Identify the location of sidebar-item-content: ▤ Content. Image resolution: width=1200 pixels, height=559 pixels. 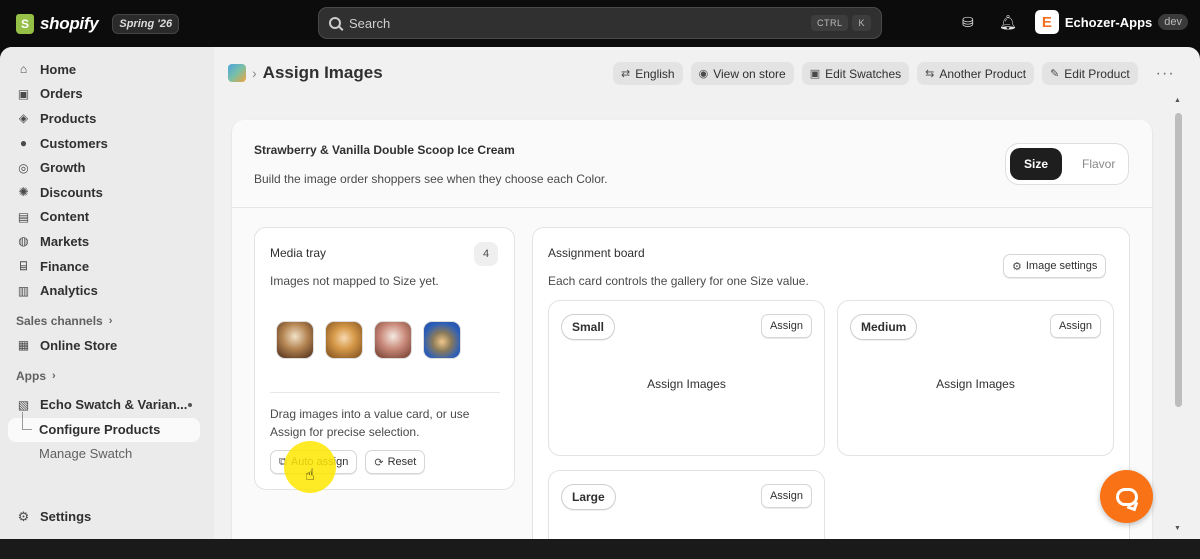
(107, 217).